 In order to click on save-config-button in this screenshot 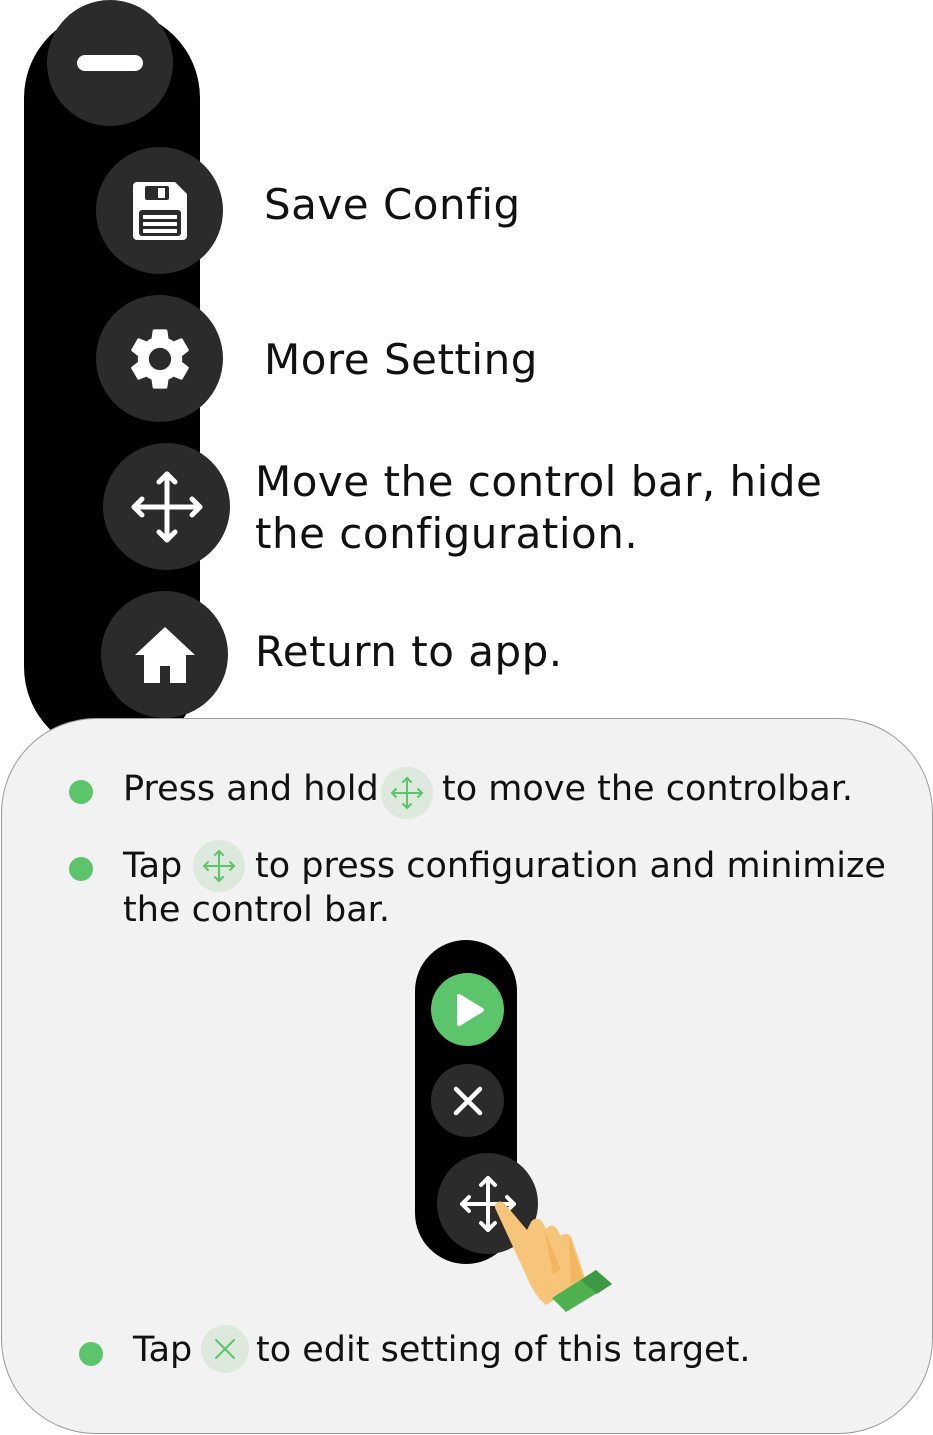, I will do `click(159, 210)`.